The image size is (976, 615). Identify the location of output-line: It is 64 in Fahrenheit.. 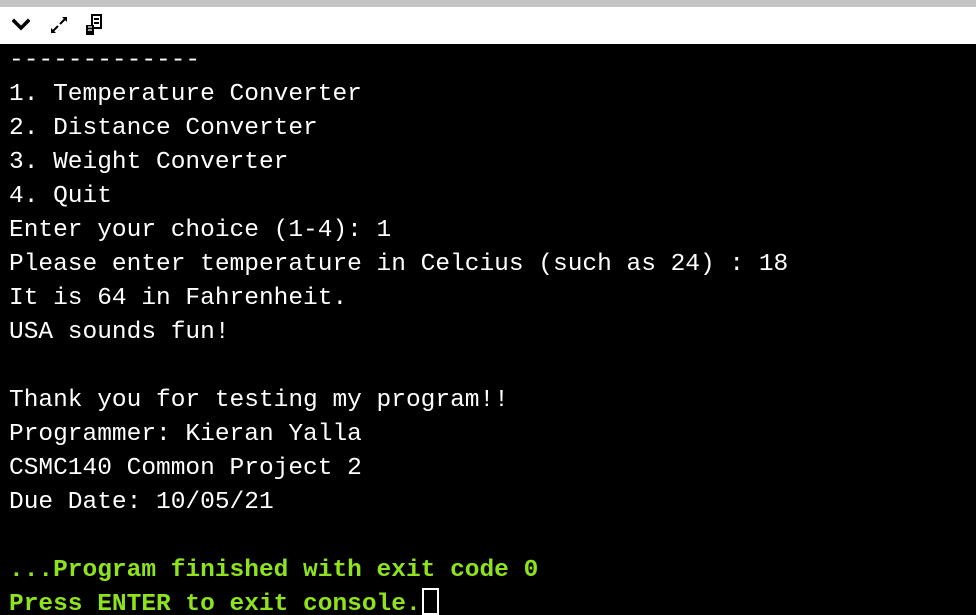
(178, 298).